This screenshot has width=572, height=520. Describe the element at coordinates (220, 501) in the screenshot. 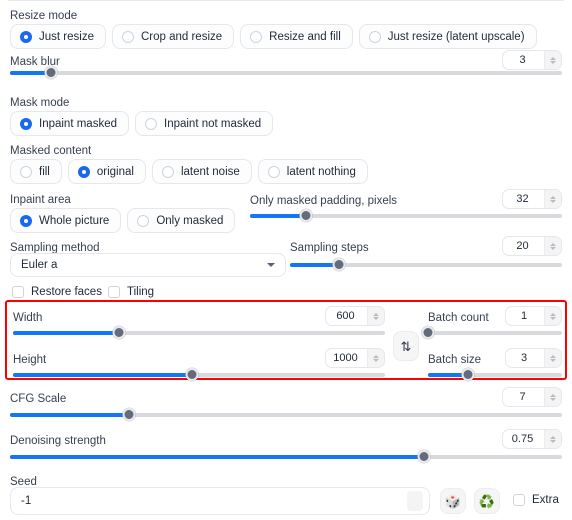

I see `seed-input: -1` at that location.